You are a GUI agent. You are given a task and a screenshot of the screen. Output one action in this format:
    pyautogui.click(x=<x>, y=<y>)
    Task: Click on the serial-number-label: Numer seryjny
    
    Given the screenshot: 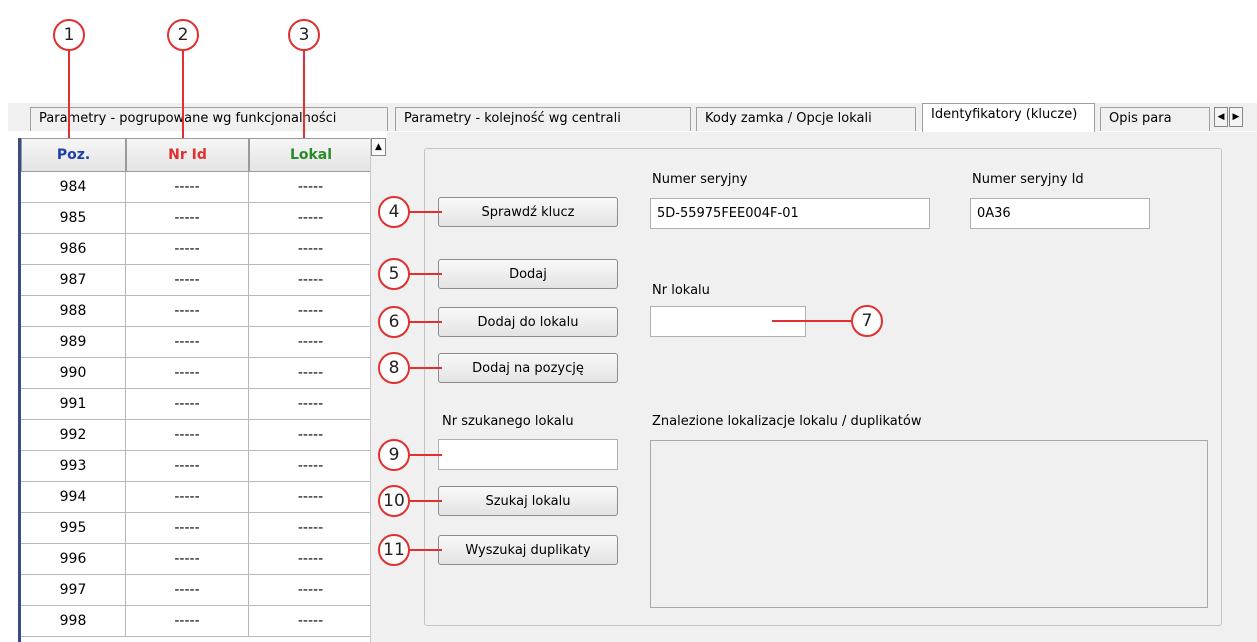 What is the action you would take?
    pyautogui.click(x=700, y=179)
    